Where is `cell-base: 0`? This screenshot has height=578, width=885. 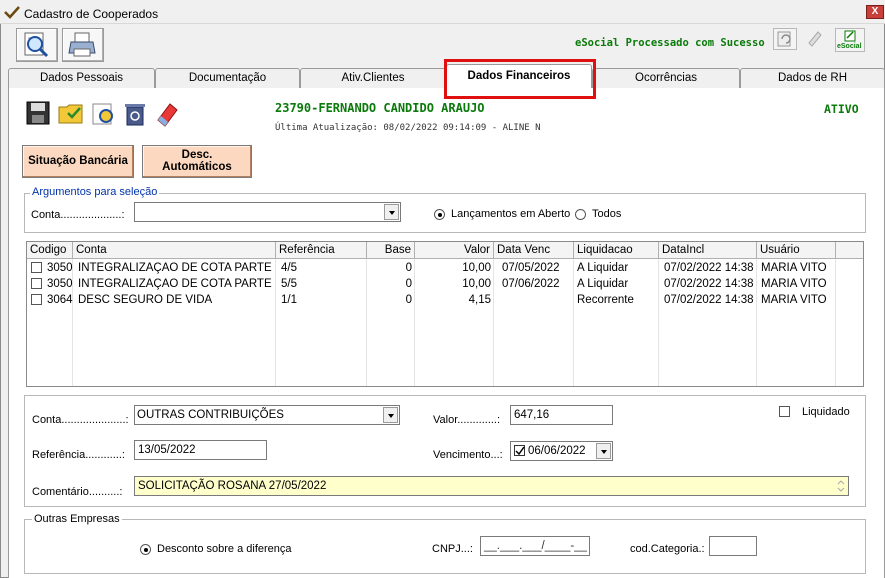
cell-base: 0 is located at coordinates (408, 268).